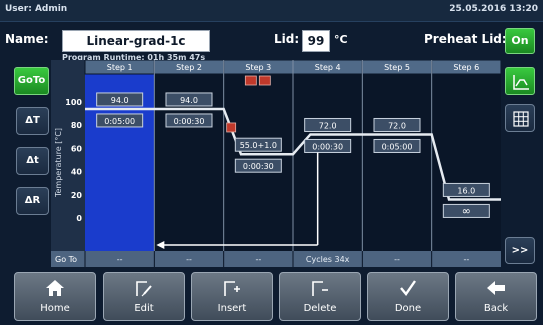  What do you see at coordinates (328, 259) in the screenshot?
I see `goto-cell: Cycles 34x` at bounding box center [328, 259].